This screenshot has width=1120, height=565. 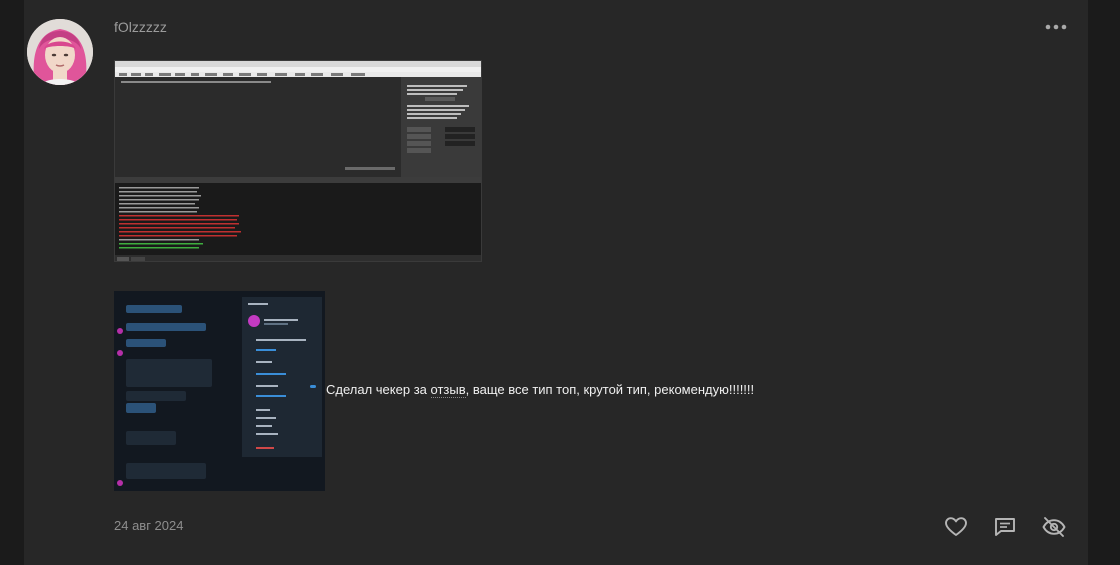 I want to click on reply-button, so click(x=1005, y=527).